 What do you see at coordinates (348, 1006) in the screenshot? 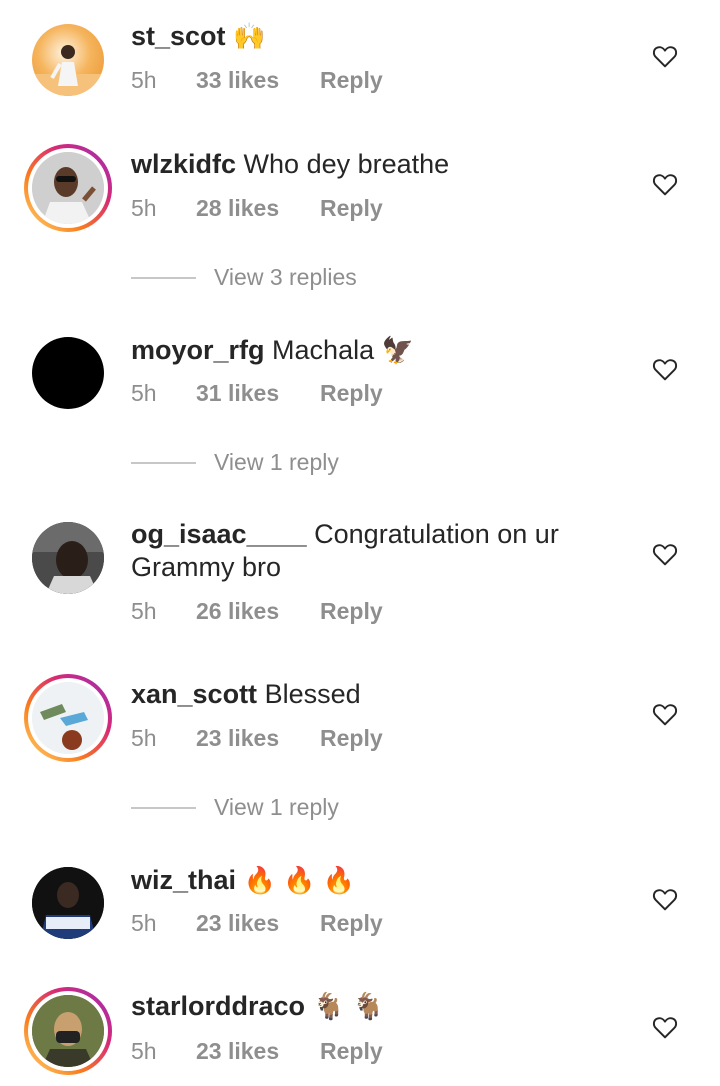
I see `comment-emoji: 🐐 🐐` at bounding box center [348, 1006].